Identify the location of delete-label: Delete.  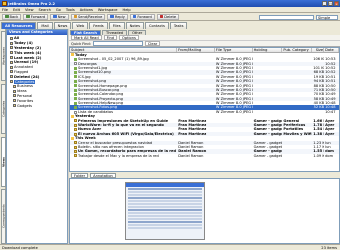
(170, 16).